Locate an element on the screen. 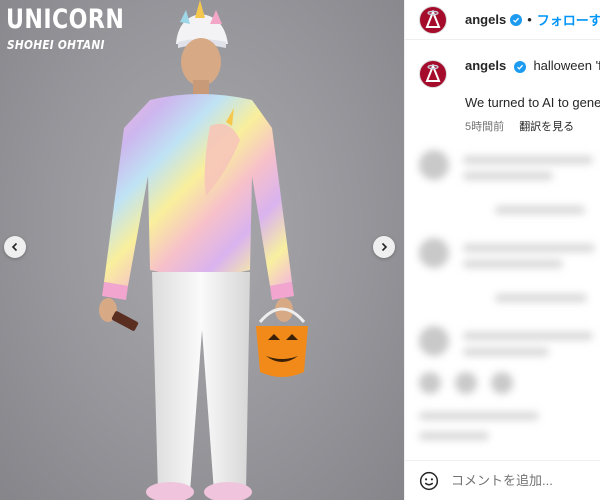  carousel-next-button is located at coordinates (384, 247).